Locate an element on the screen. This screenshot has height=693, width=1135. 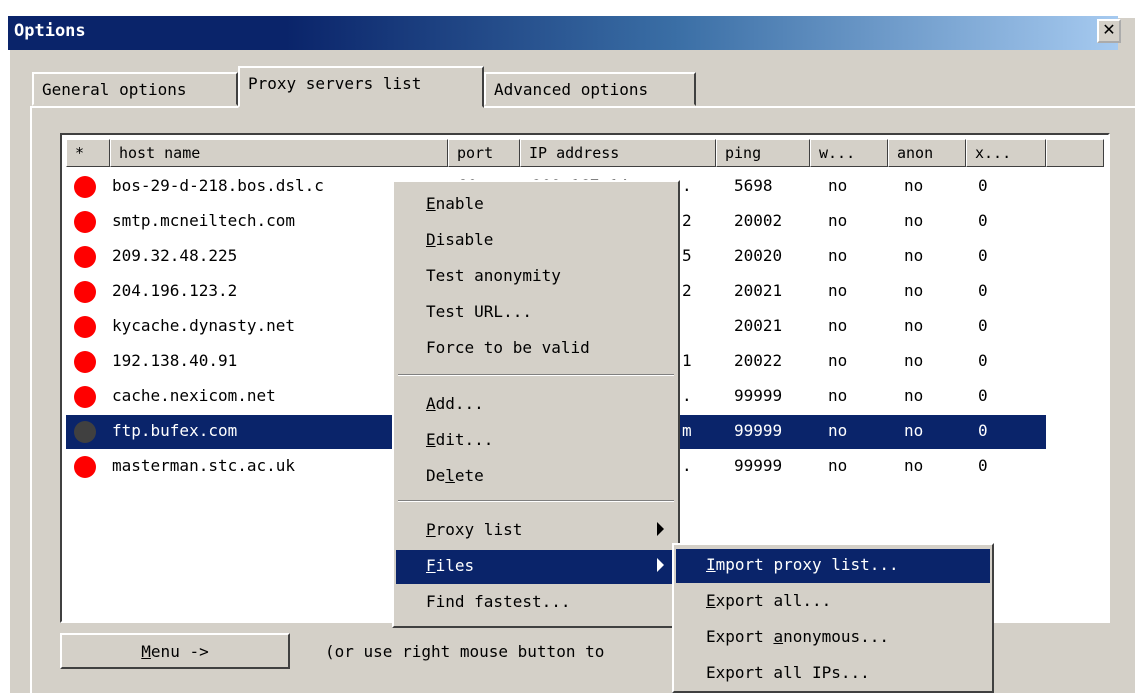
menu-button-key: M is located at coordinates (146, 651).